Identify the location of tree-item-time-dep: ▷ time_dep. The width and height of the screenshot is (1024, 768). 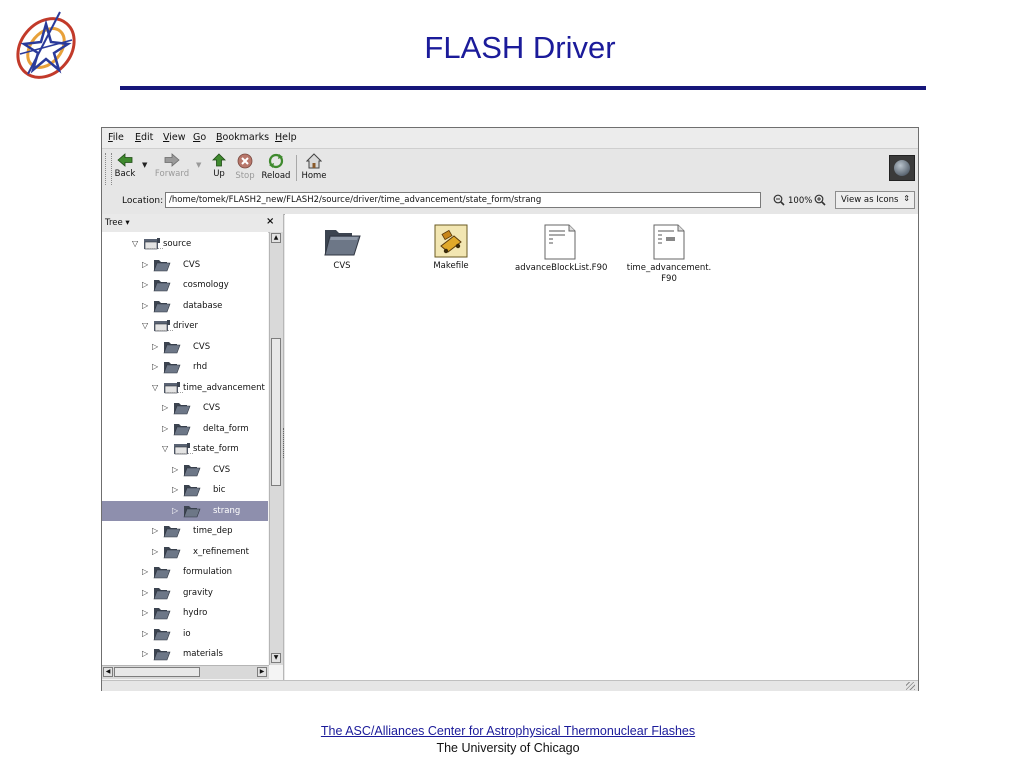
(185, 531).